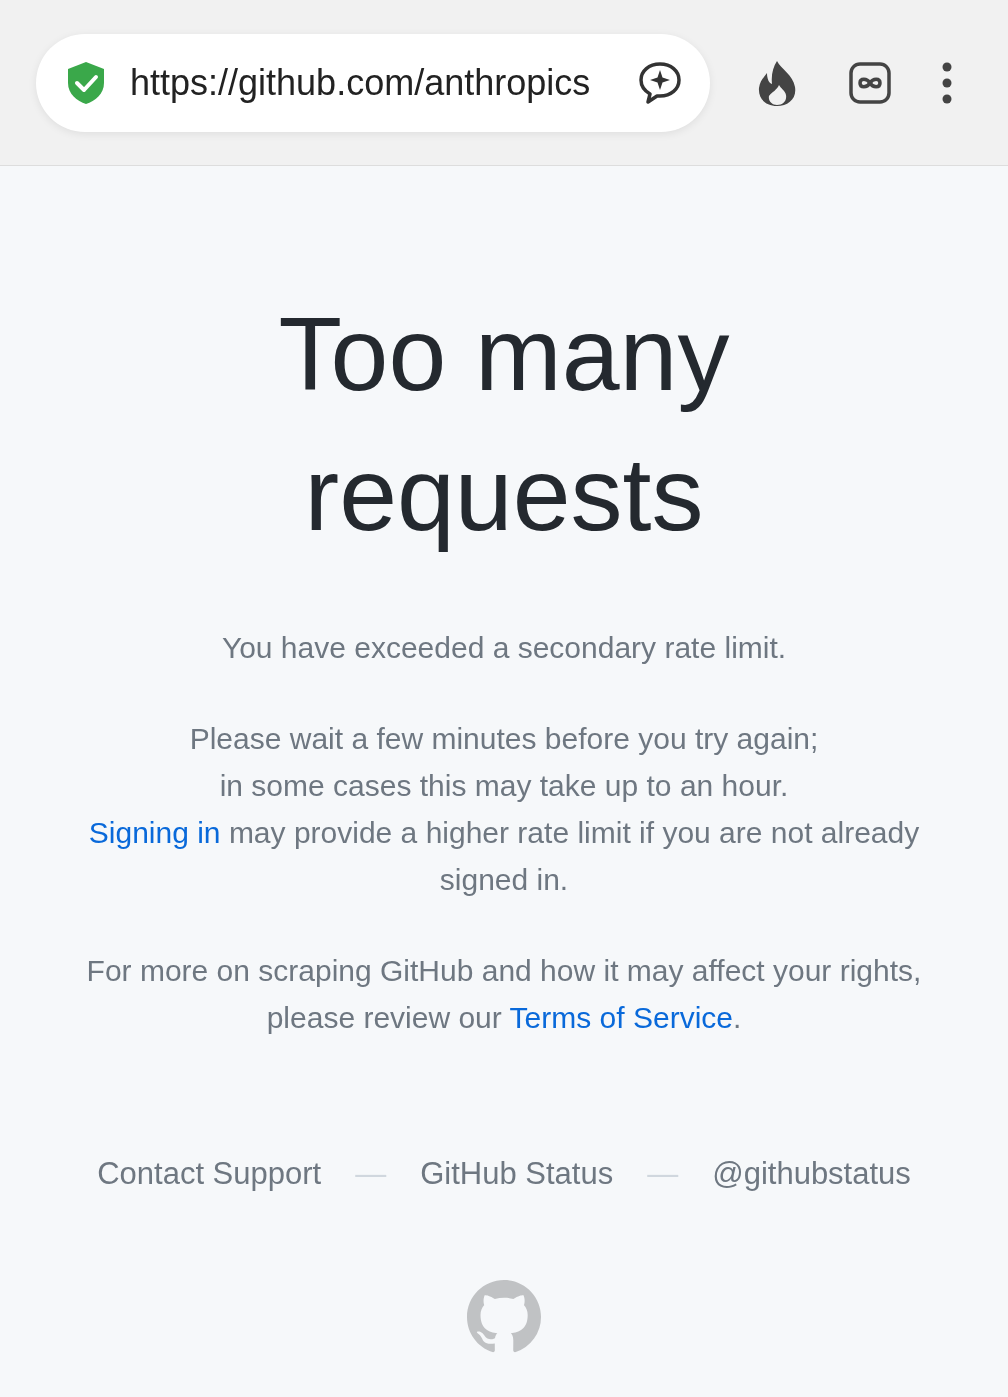 This screenshot has width=1008, height=1397. I want to click on footer-link: GitHub Status, so click(517, 1174).